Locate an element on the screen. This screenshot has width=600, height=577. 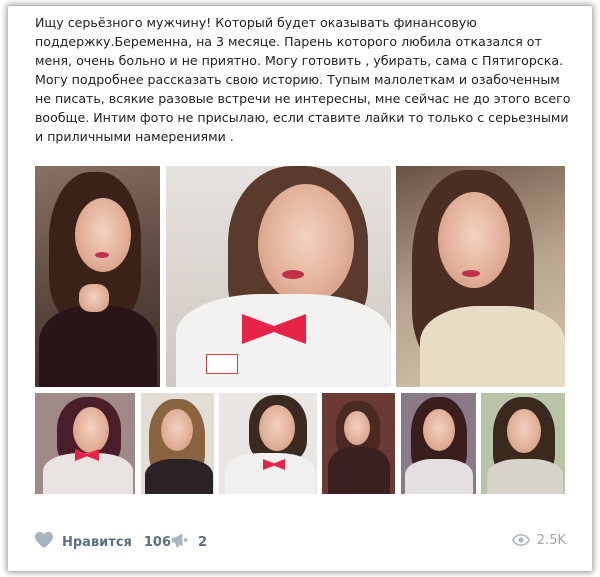
like-label: Нравится is located at coordinates (97, 542).